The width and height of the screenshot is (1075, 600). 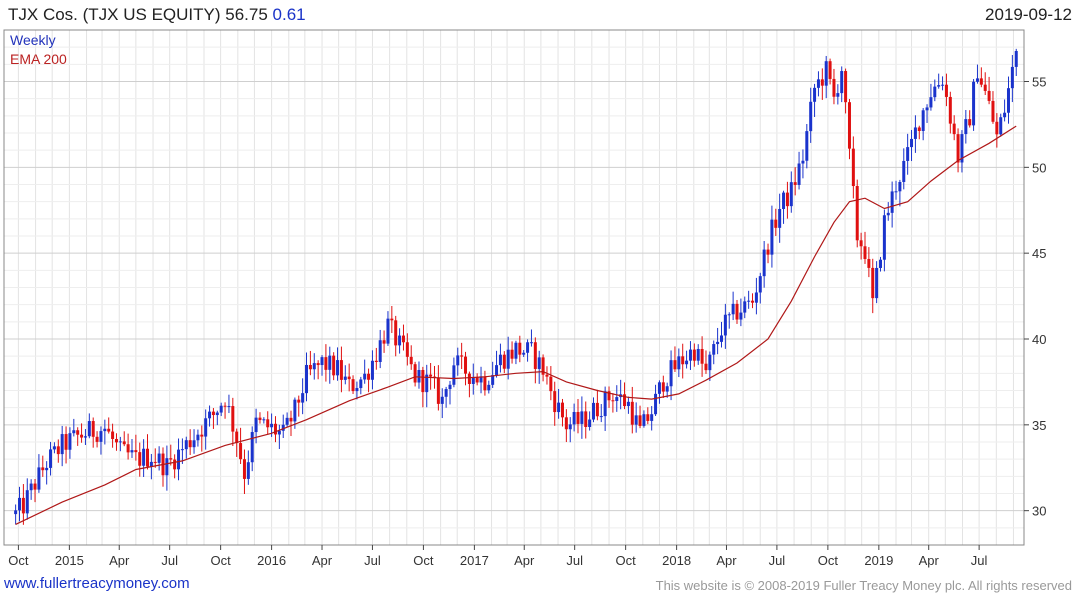 I want to click on y-tick-label: 50, so click(x=1039, y=167).